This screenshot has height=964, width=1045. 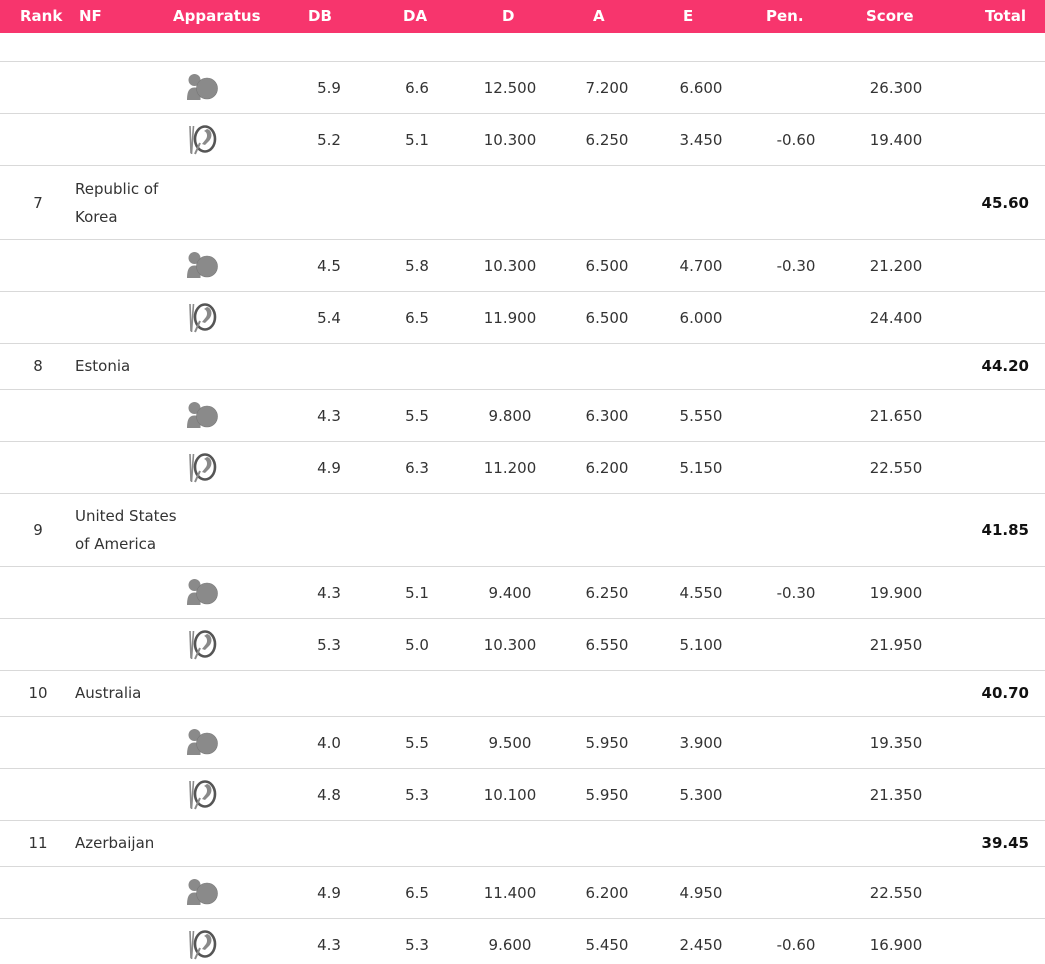 I want to click on header-nf: NF, so click(x=90, y=16).